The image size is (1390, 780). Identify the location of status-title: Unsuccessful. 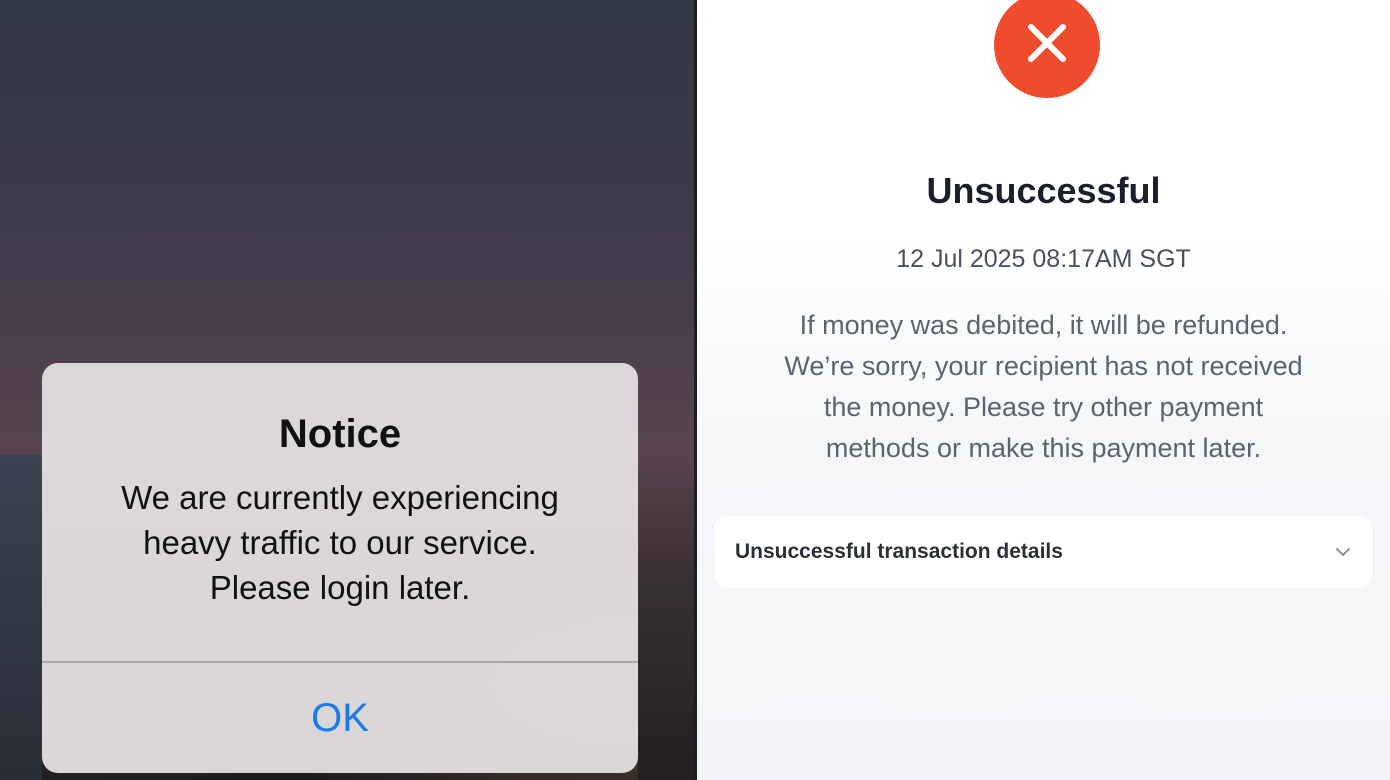
(1043, 190).